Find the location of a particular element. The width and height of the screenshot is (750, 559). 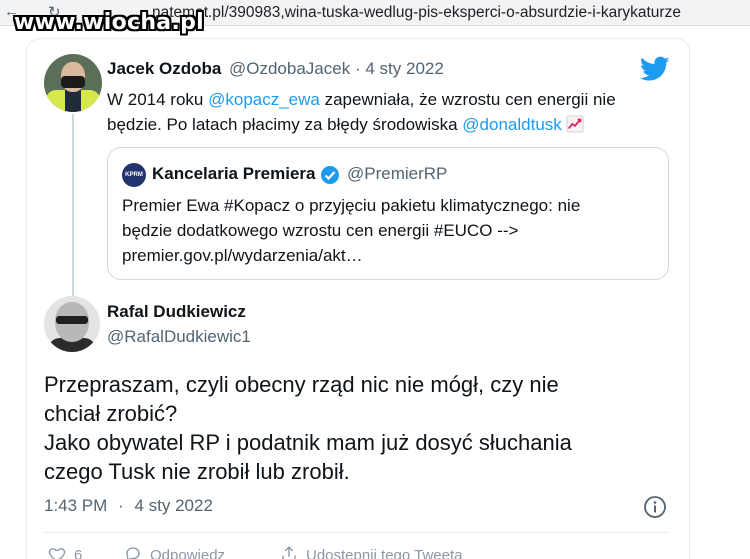

reply-button: Odpowiedz is located at coordinates (174, 552).